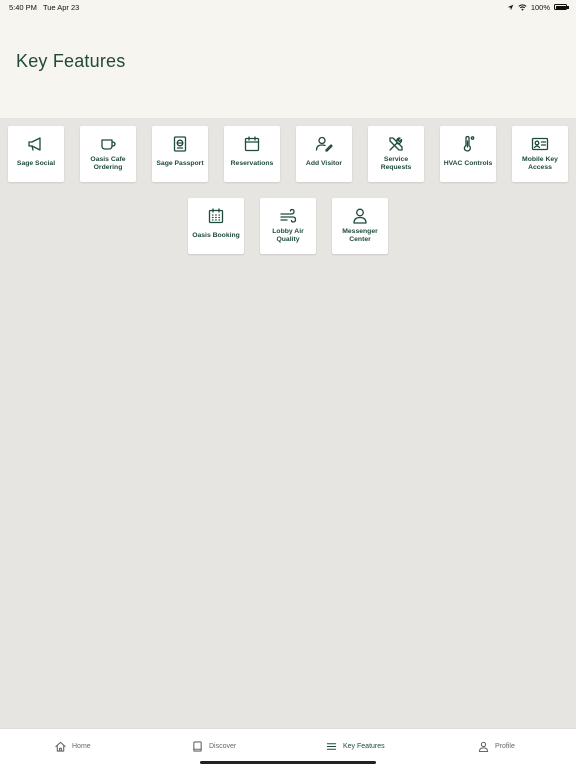  I want to click on calendar-grid-icon, so click(216, 216).